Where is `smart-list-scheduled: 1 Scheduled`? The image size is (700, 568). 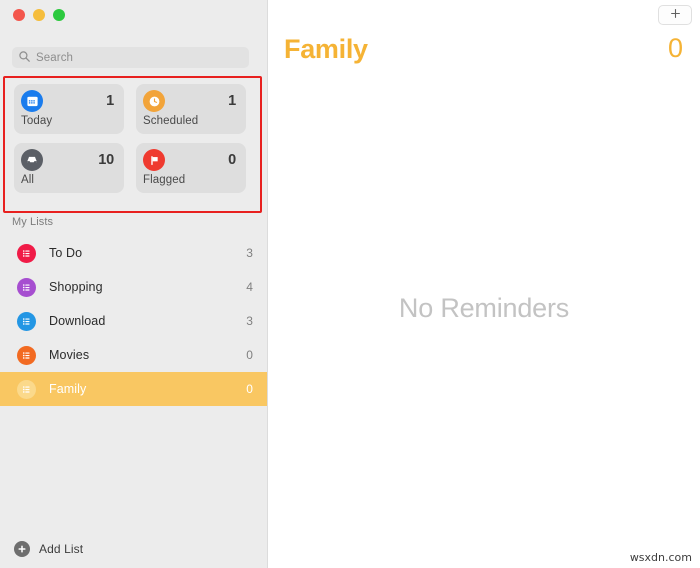 smart-list-scheduled: 1 Scheduled is located at coordinates (191, 109).